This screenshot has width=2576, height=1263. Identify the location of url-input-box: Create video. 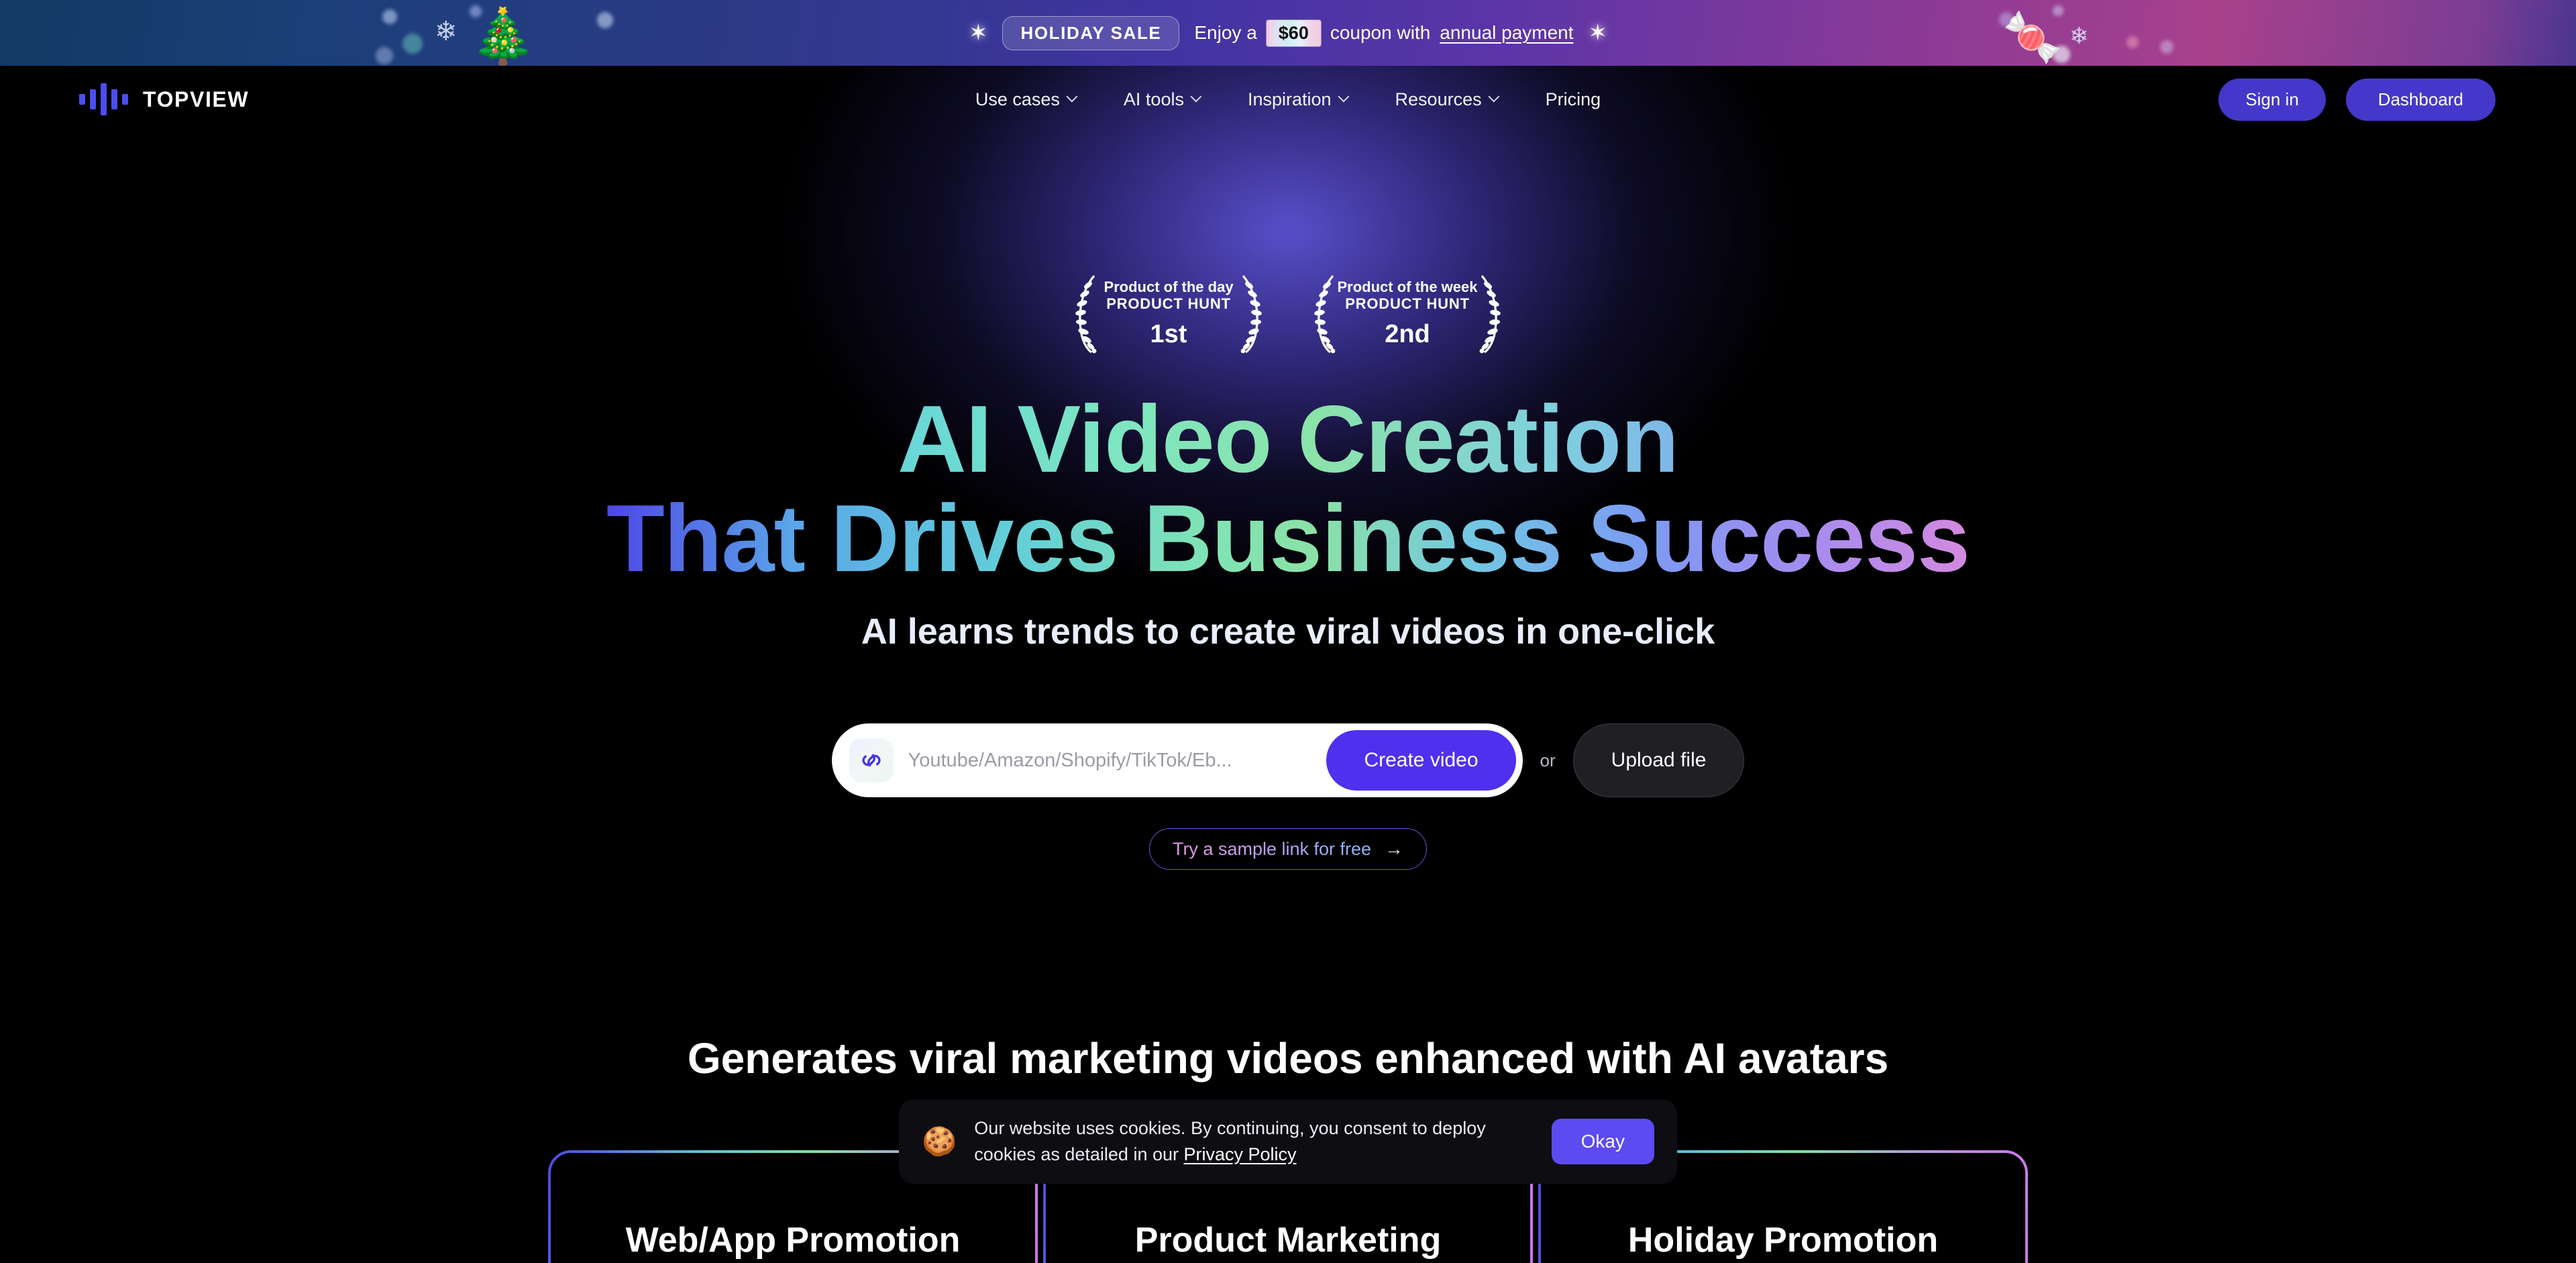
(1177, 760).